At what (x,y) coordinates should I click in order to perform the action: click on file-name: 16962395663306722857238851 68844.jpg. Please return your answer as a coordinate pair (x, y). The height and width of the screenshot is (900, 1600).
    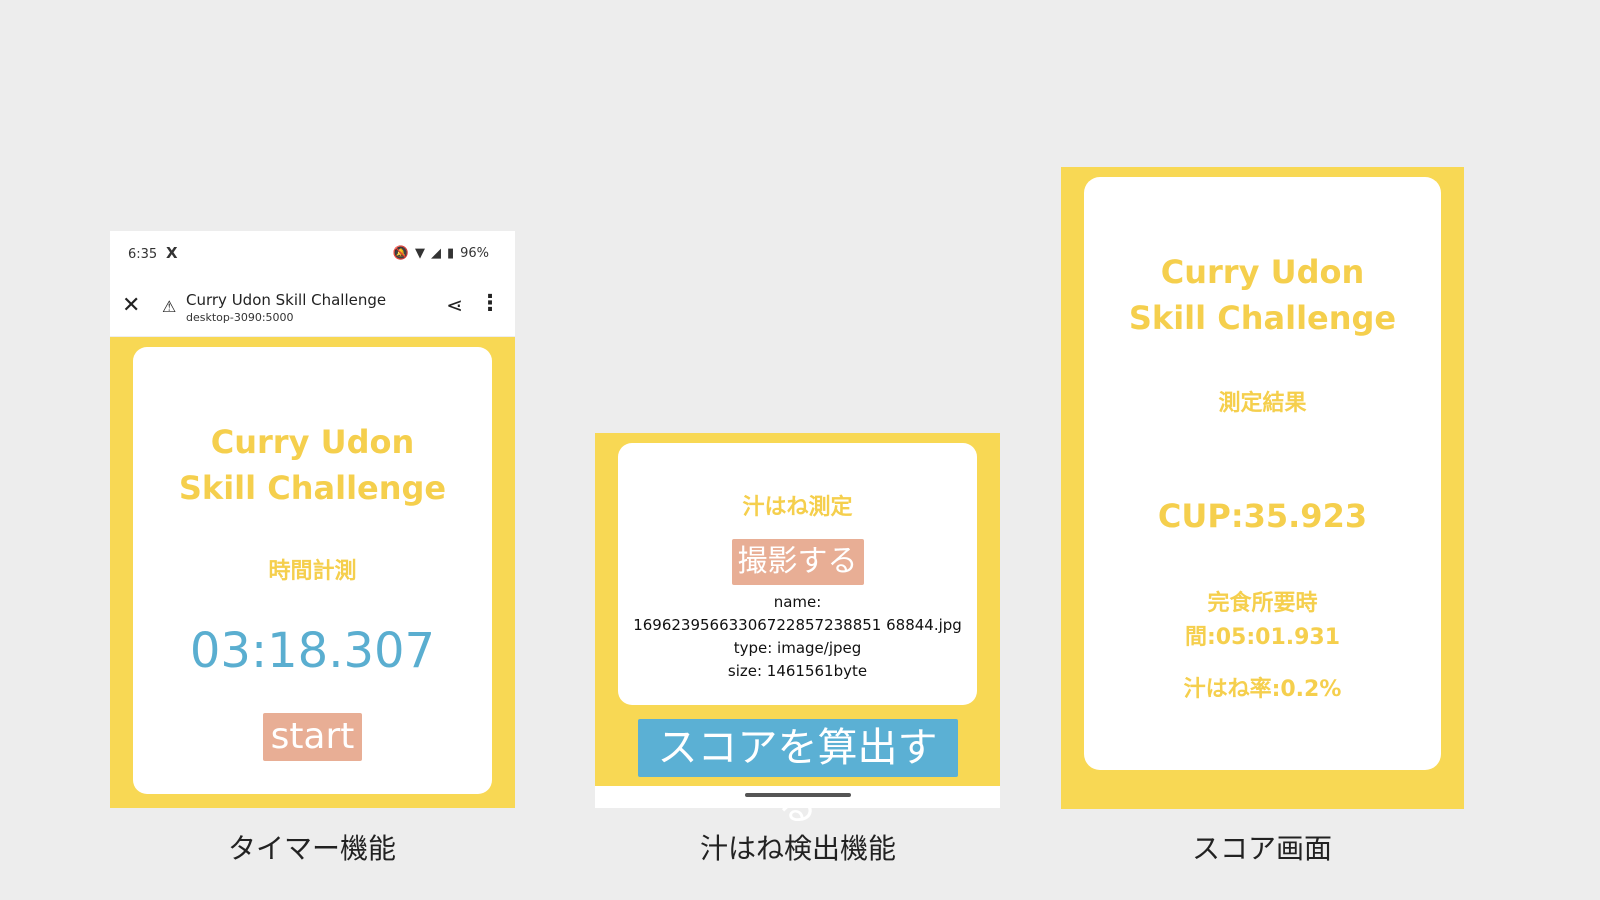
    Looking at the image, I should click on (797, 625).